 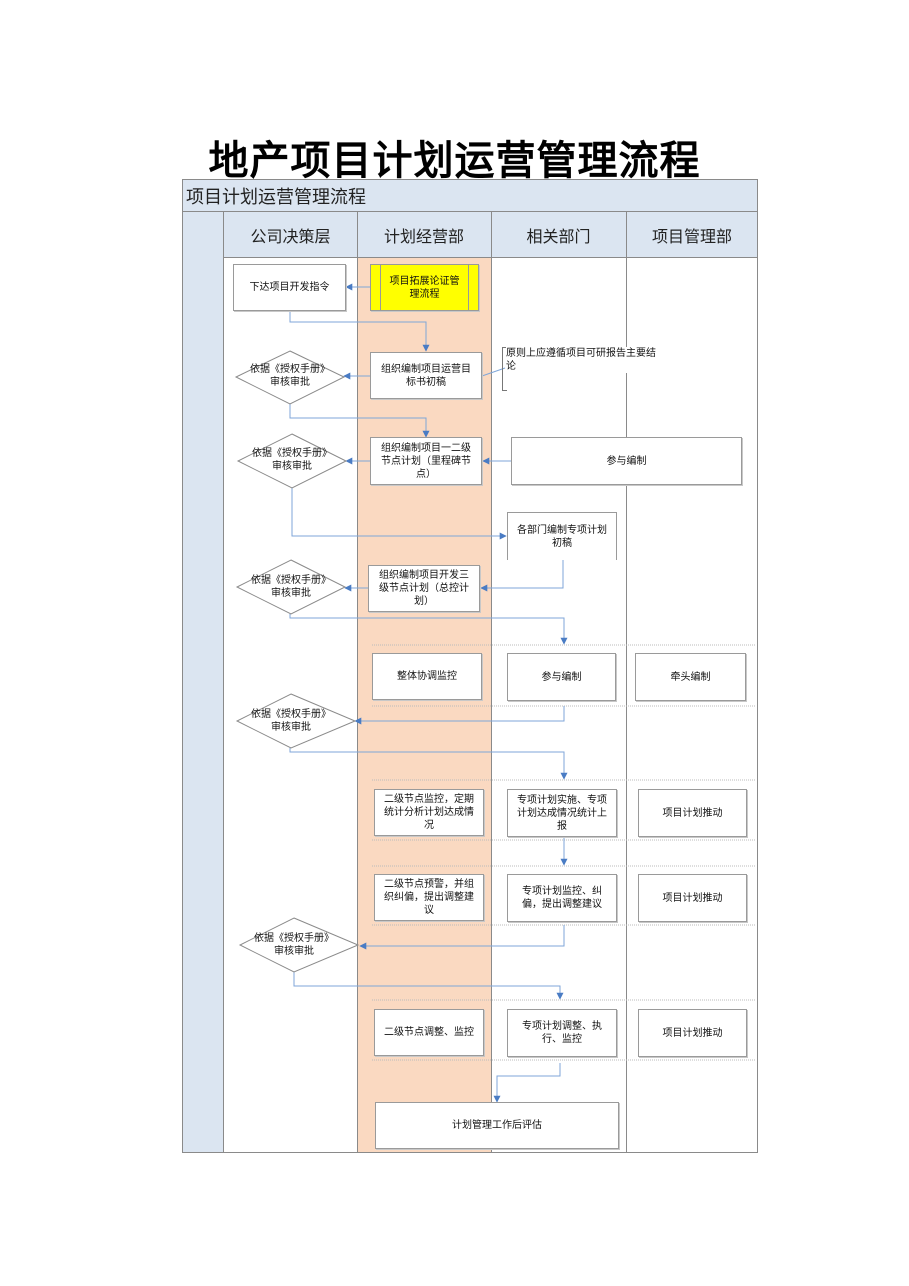 What do you see at coordinates (289, 287) in the screenshot?
I see `dev-instruction-box: 下达项目开发指令` at bounding box center [289, 287].